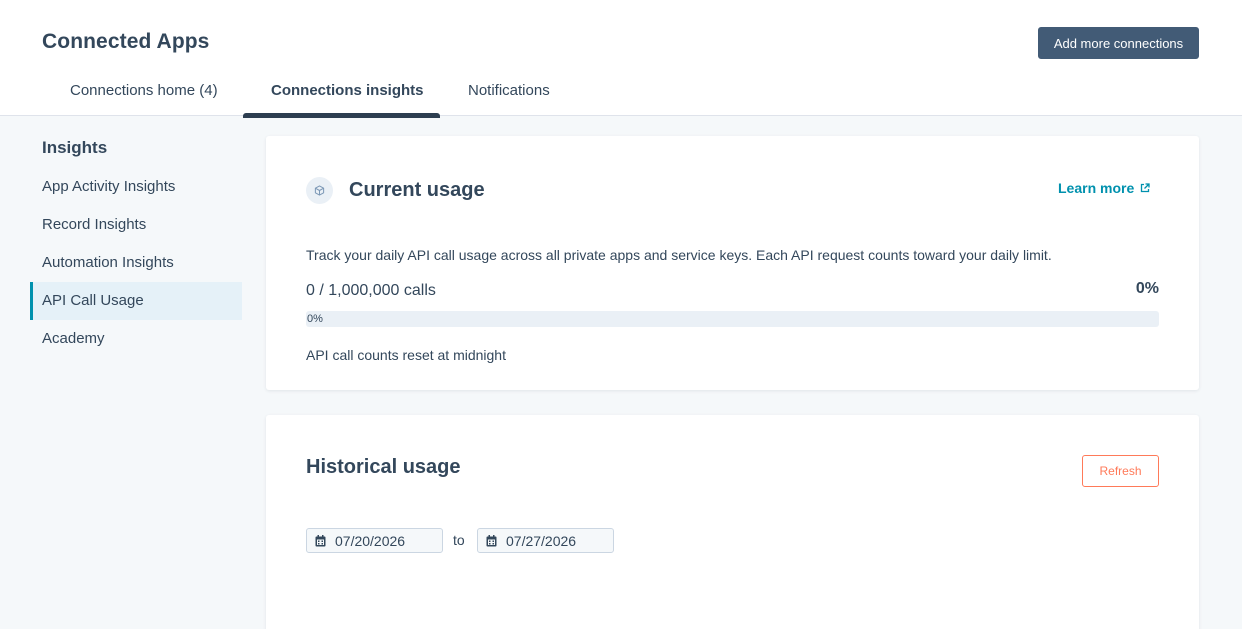 Image resolution: width=1242 pixels, height=629 pixels. I want to click on refresh-button: Refresh, so click(1120, 471).